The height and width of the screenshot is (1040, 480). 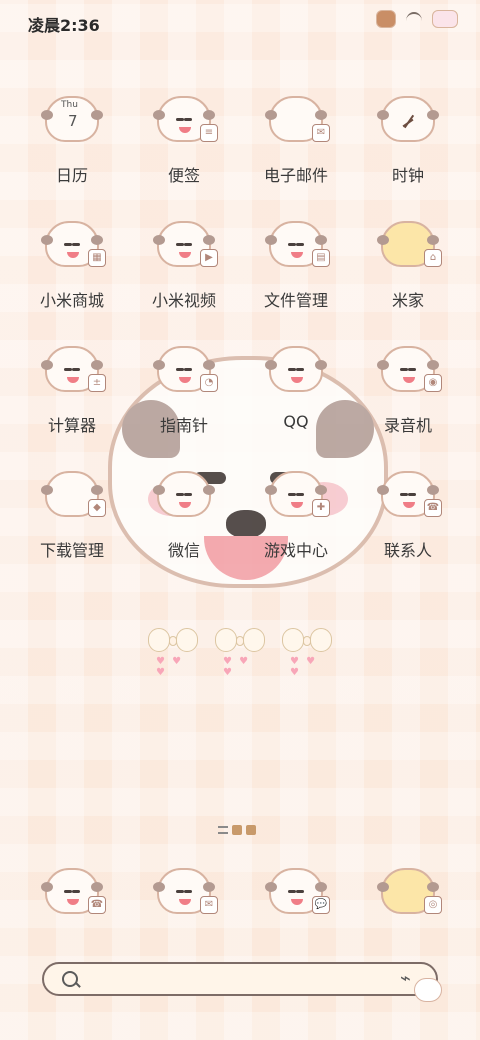 I want to click on video-badge-icon: ▶, so click(x=209, y=258).